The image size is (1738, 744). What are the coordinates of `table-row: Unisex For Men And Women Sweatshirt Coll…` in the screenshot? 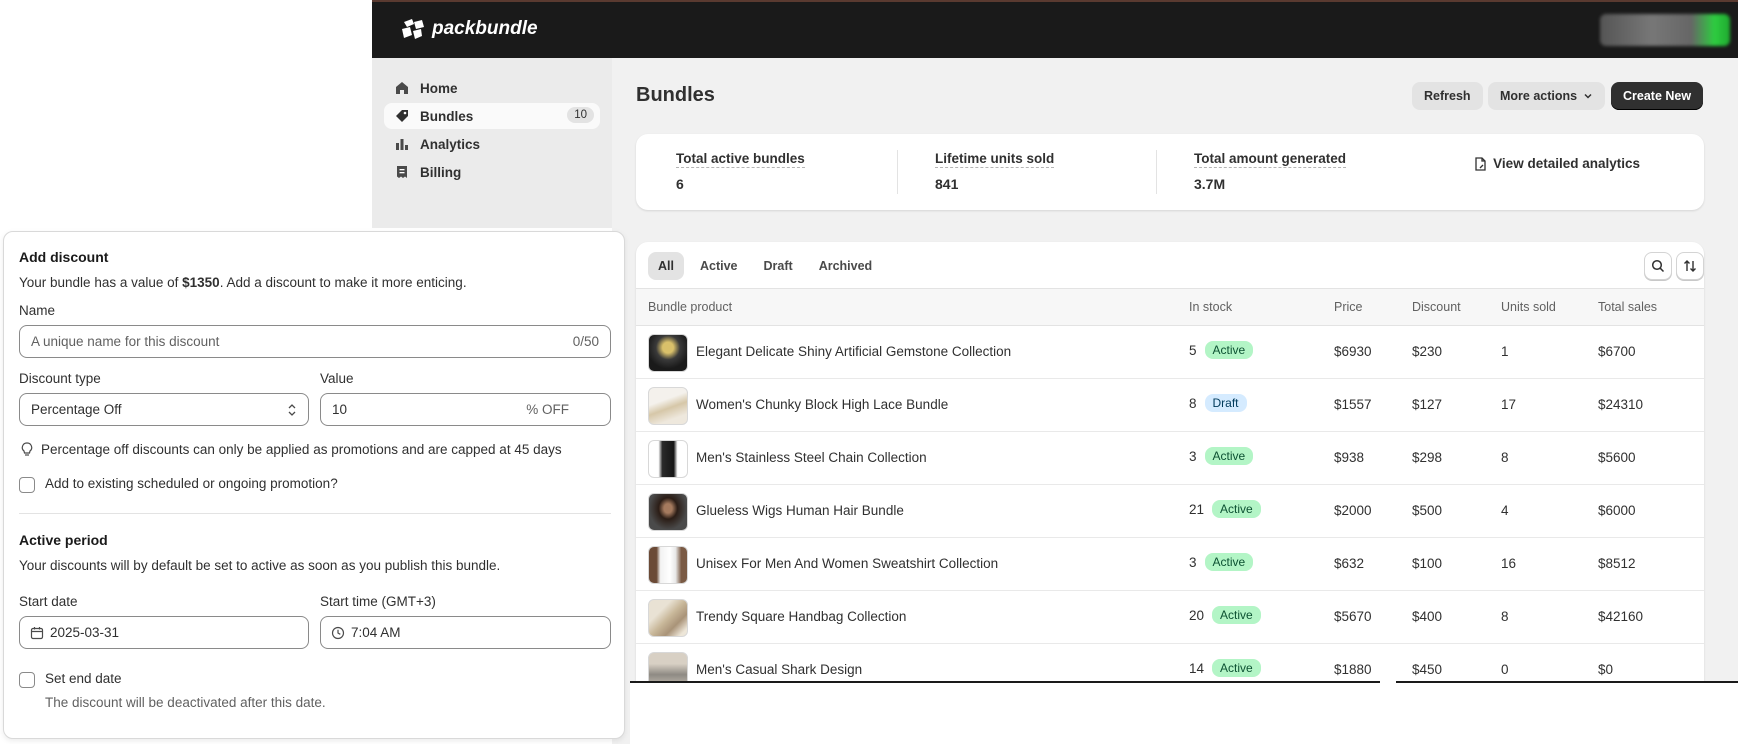 It's located at (1170, 564).